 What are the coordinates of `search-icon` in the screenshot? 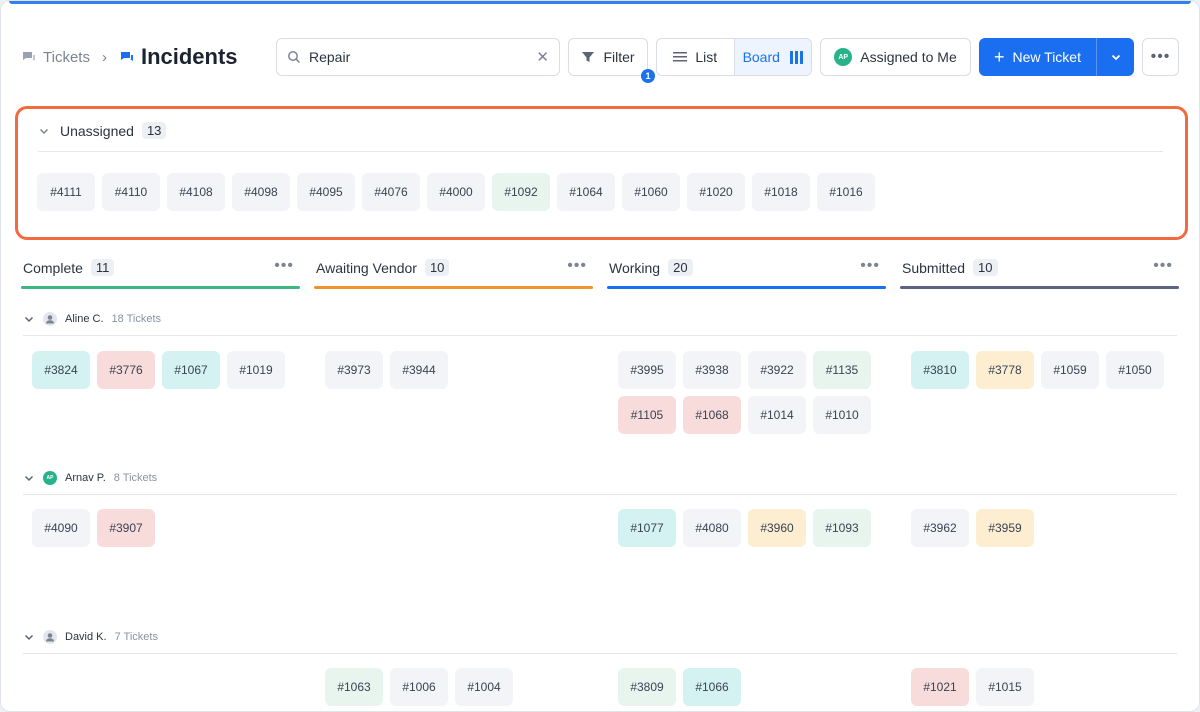 It's located at (294, 57).